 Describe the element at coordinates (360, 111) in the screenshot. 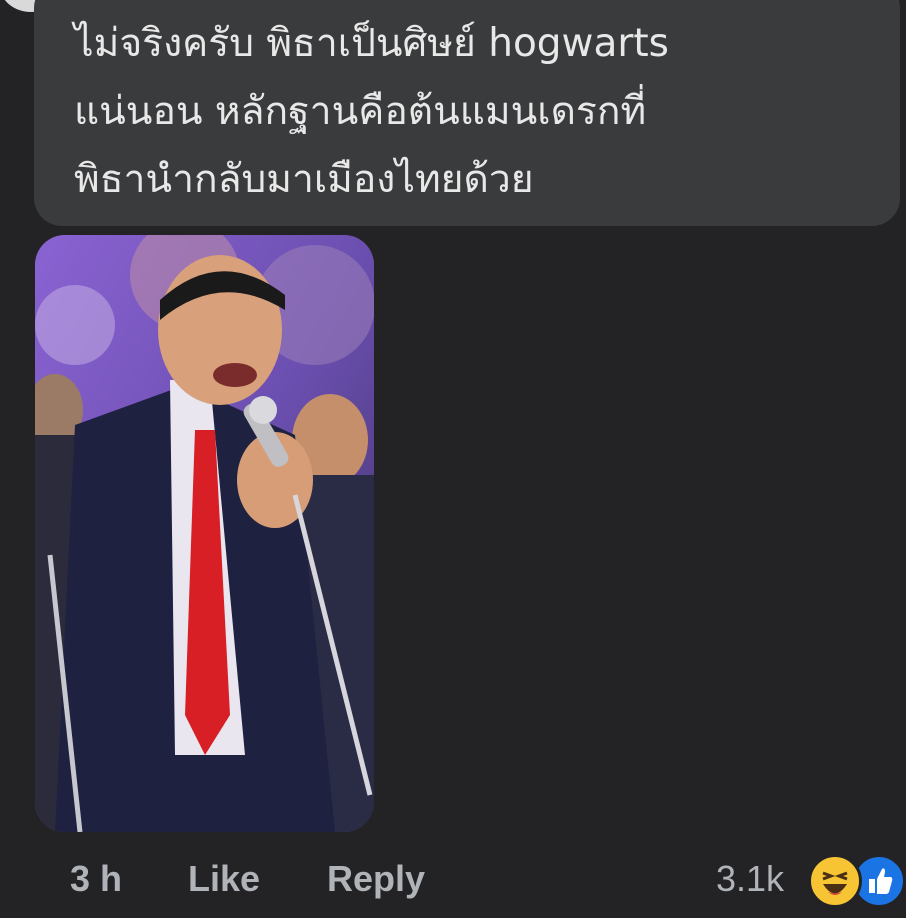

I see `comment-line: แน่นอน หลักฐานคือต้นแมนเดรกที่` at that location.